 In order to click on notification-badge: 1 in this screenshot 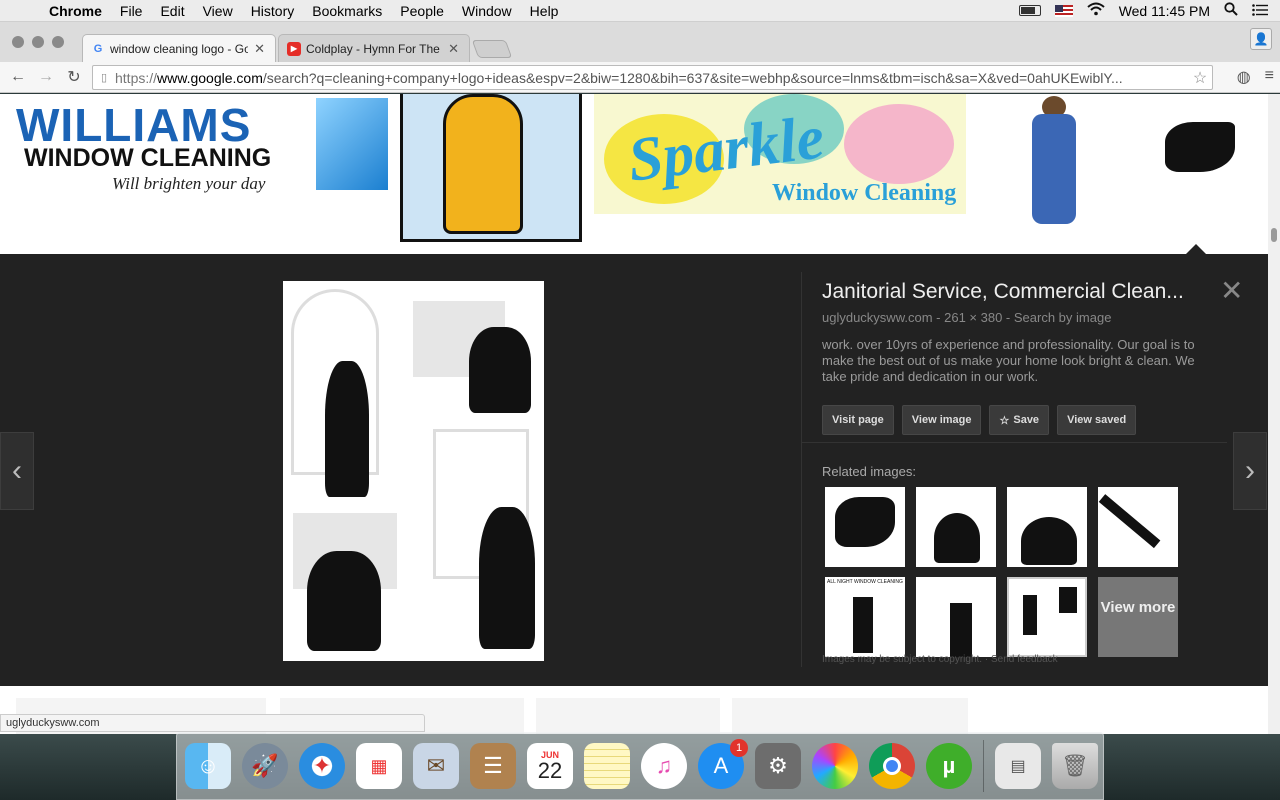, I will do `click(739, 748)`.